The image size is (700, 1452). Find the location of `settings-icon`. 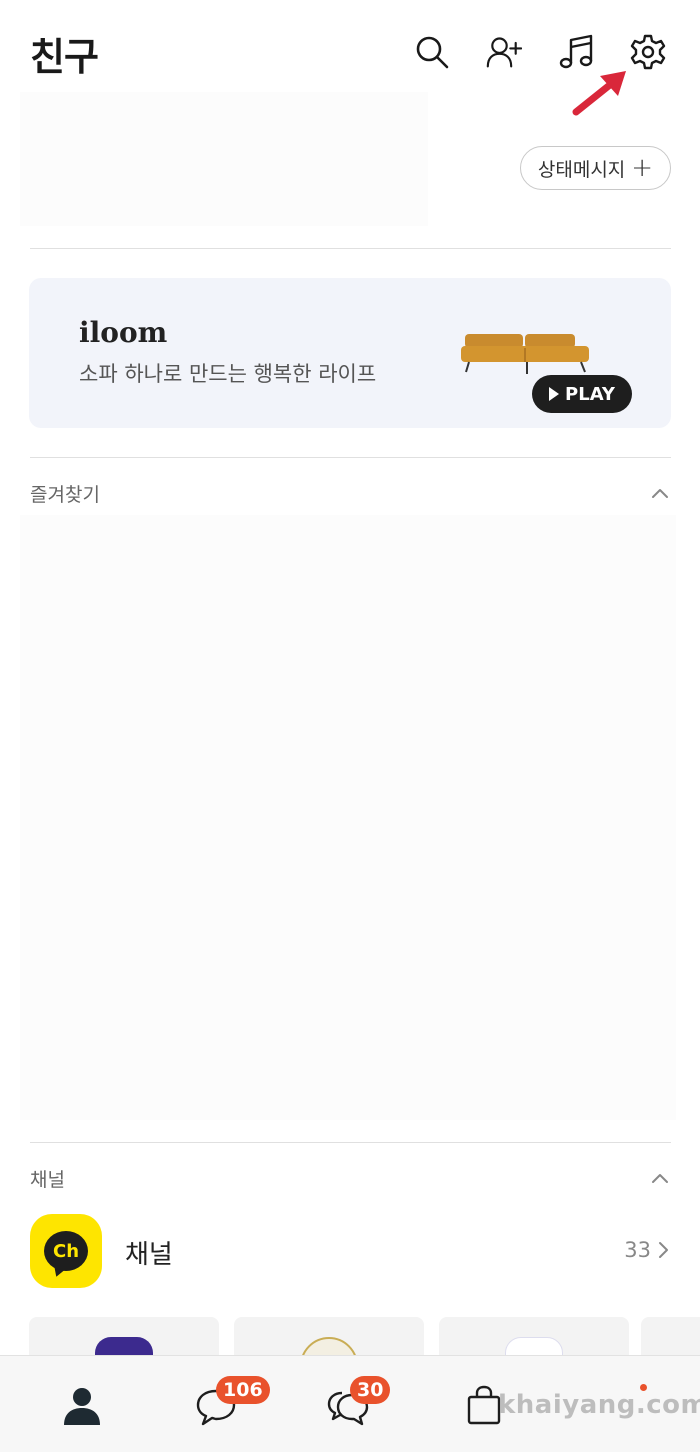

settings-icon is located at coordinates (648, 52).